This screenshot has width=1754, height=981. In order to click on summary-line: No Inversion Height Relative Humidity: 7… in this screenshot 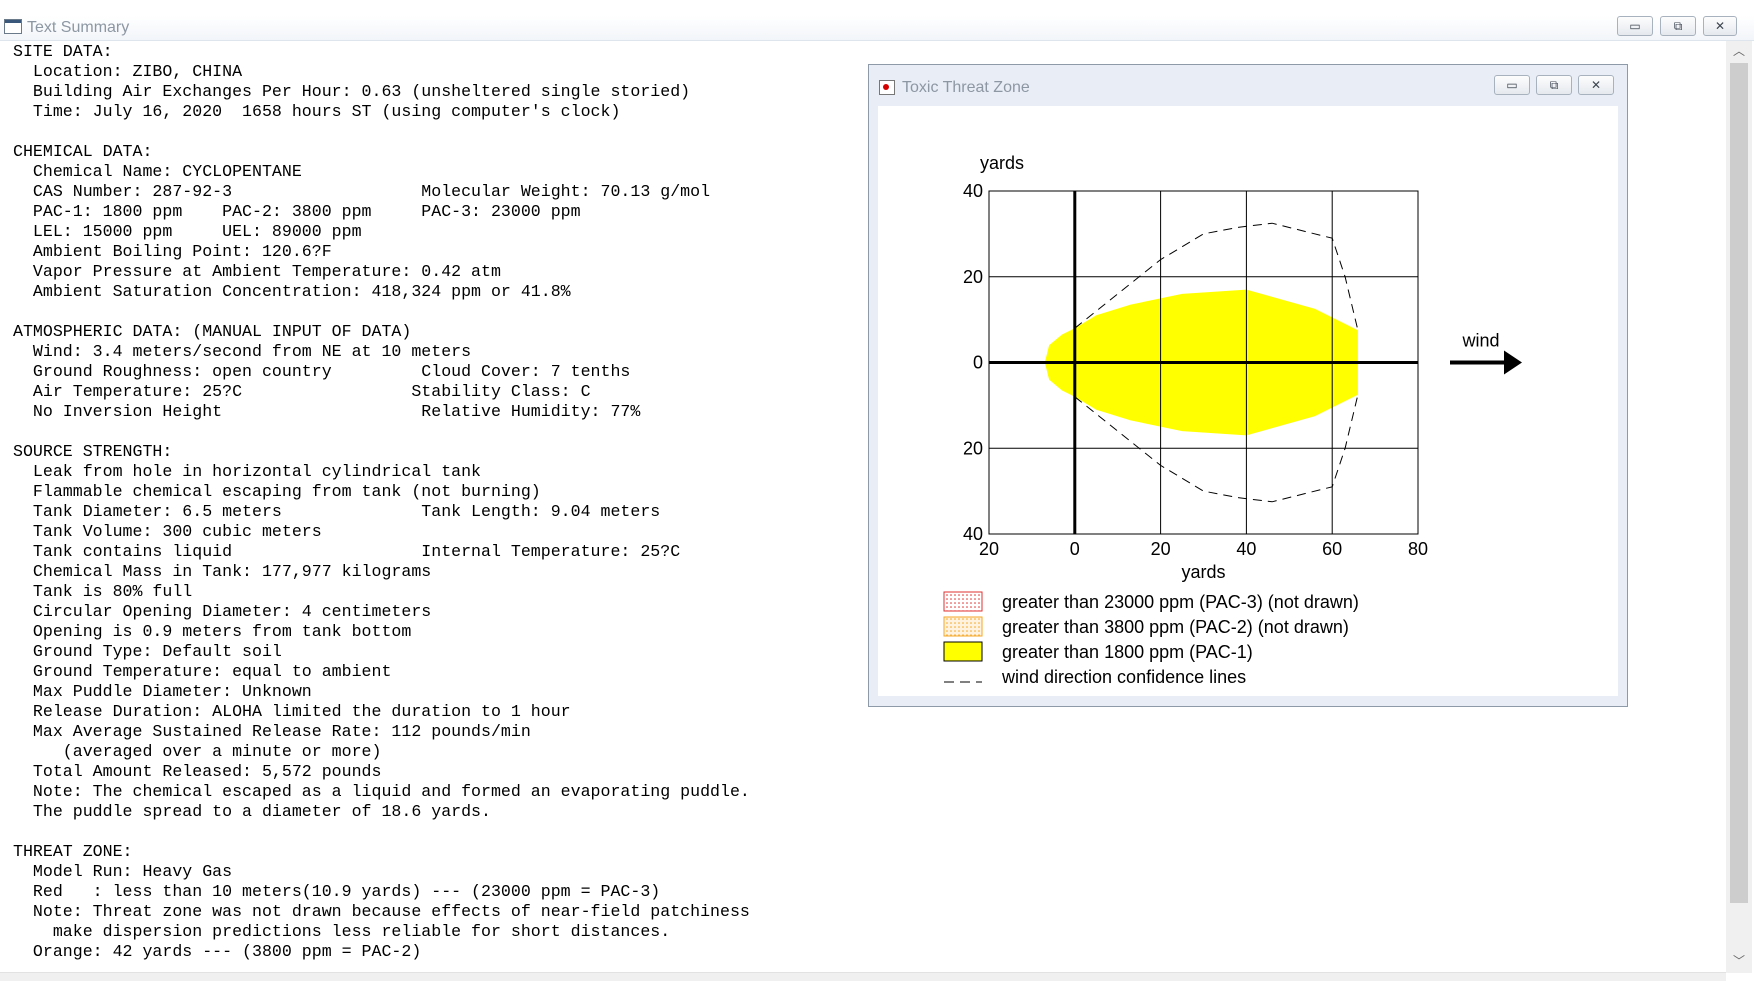, I will do `click(327, 411)`.